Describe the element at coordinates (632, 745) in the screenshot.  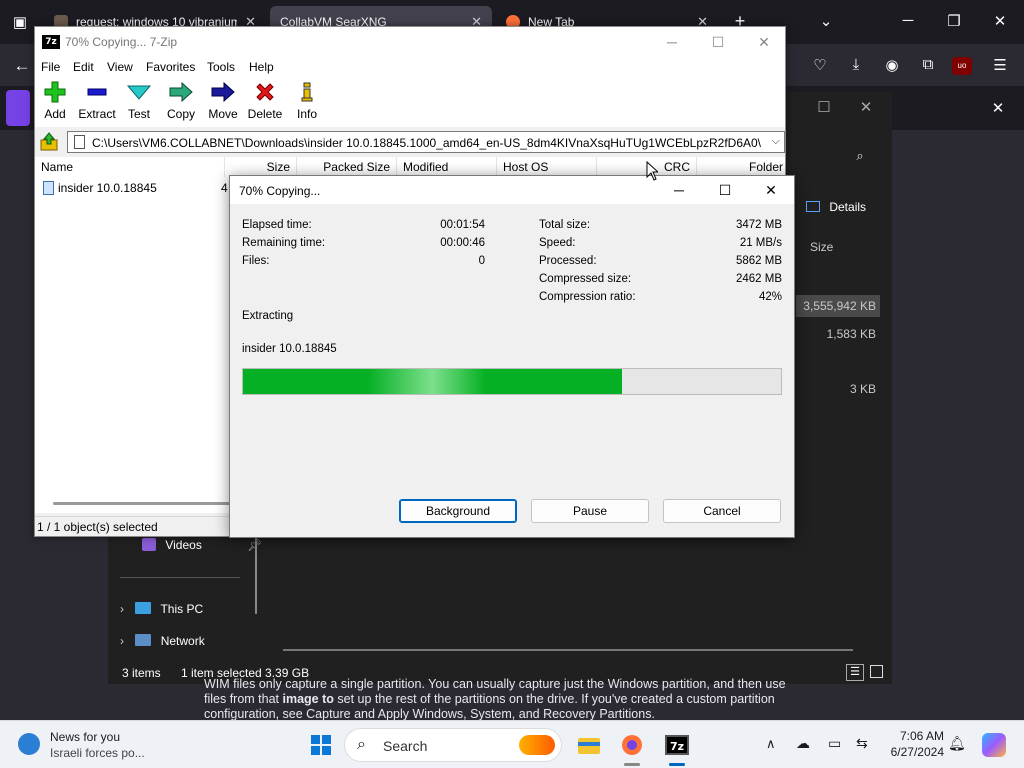
I see `firefox-taskbar-icon` at that location.